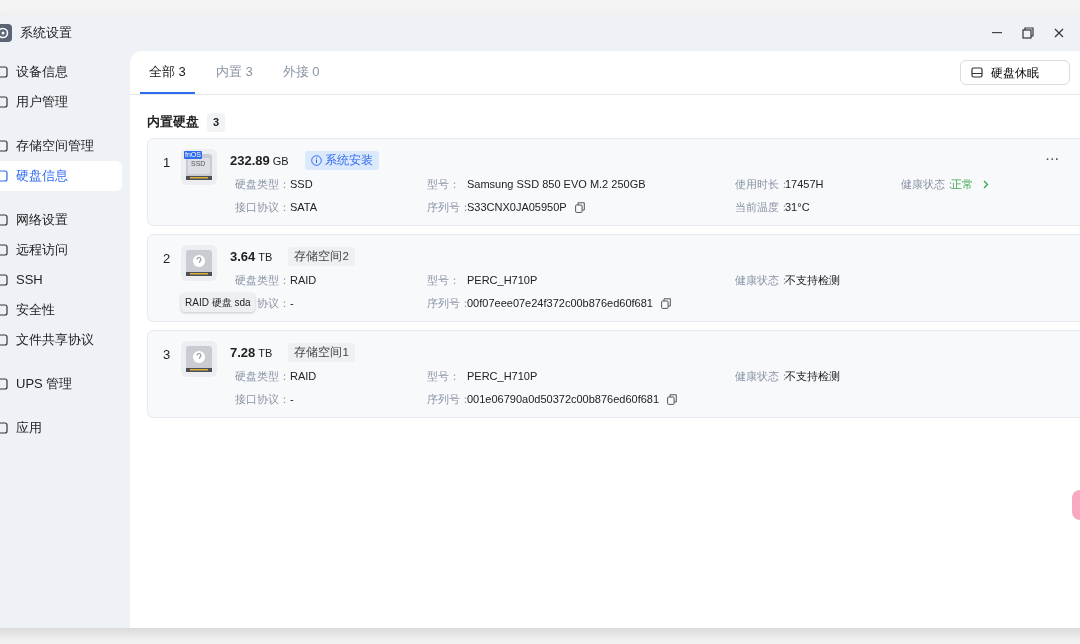  Describe the element at coordinates (341, 161) in the screenshot. I see `disk-tag: 系统安装` at that location.